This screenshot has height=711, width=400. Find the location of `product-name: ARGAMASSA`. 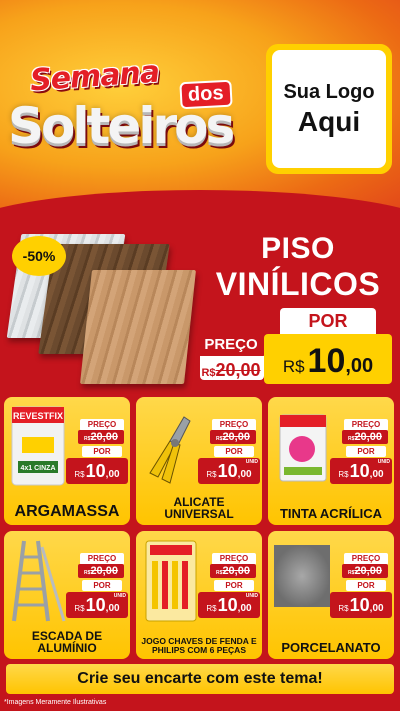

product-name: ARGAMASSA is located at coordinates (67, 512).